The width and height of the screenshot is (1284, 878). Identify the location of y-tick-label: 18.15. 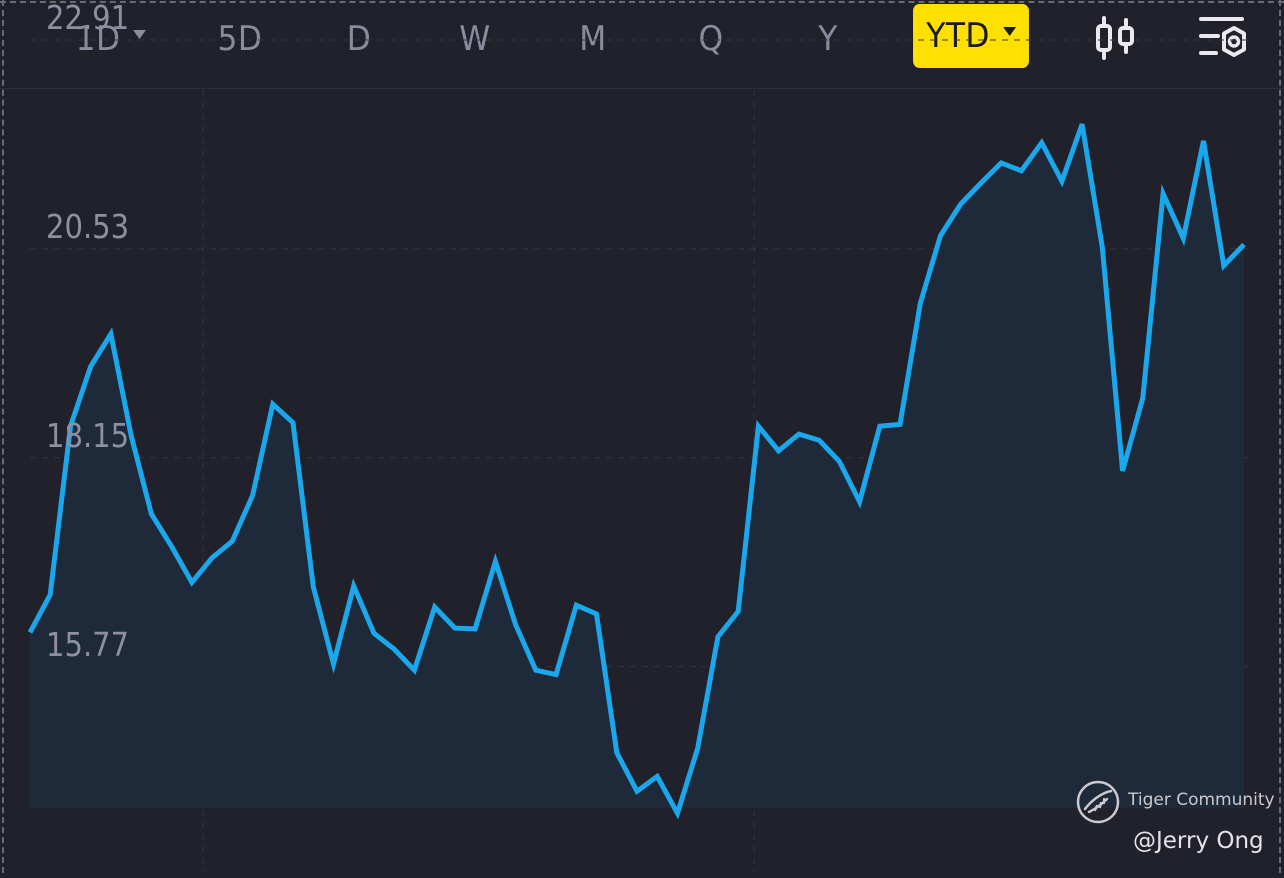
(88, 435).